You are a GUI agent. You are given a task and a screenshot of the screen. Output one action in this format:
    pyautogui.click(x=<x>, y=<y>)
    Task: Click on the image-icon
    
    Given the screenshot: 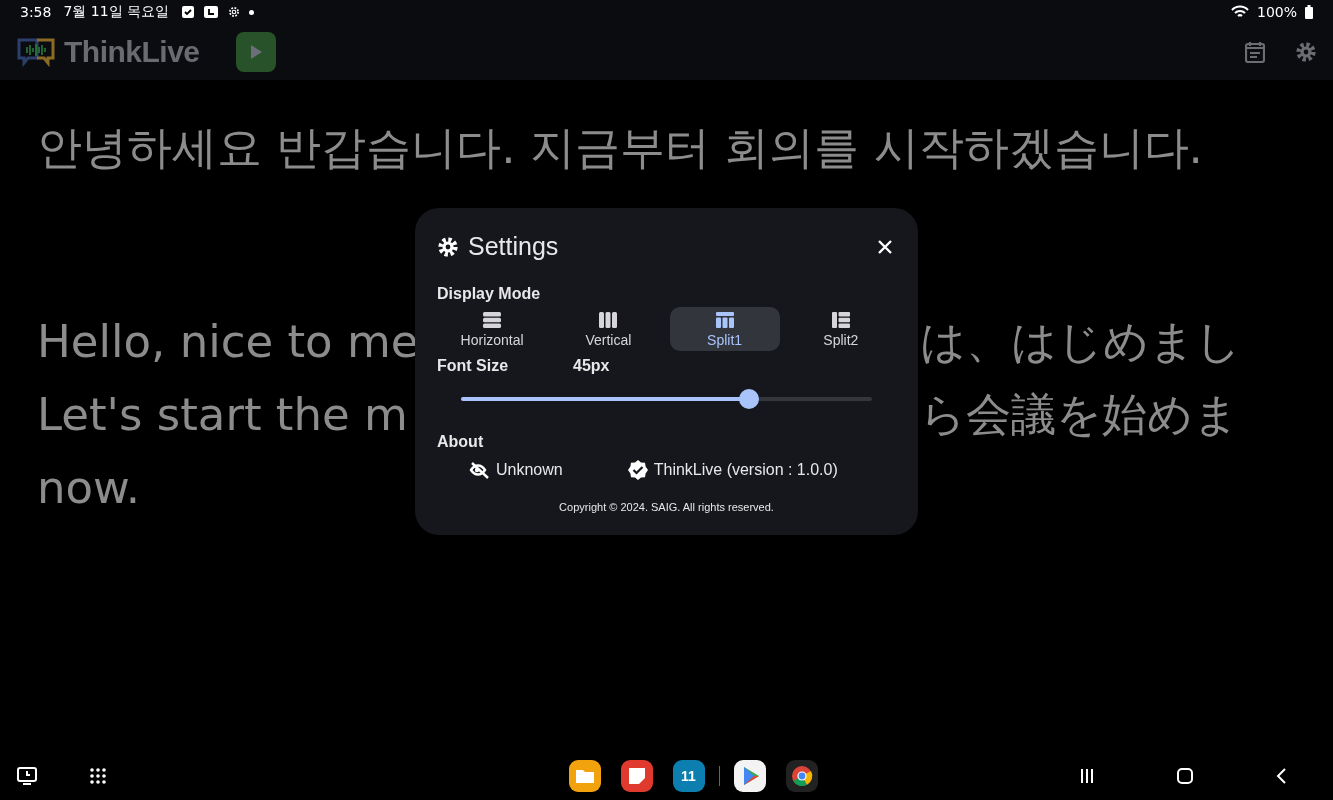 What is the action you would take?
    pyautogui.click(x=211, y=12)
    